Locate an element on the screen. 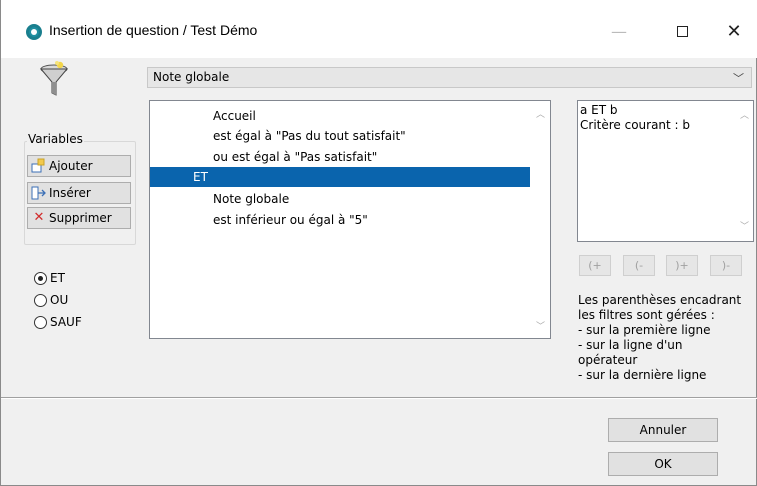  maximize-button is located at coordinates (682, 31).